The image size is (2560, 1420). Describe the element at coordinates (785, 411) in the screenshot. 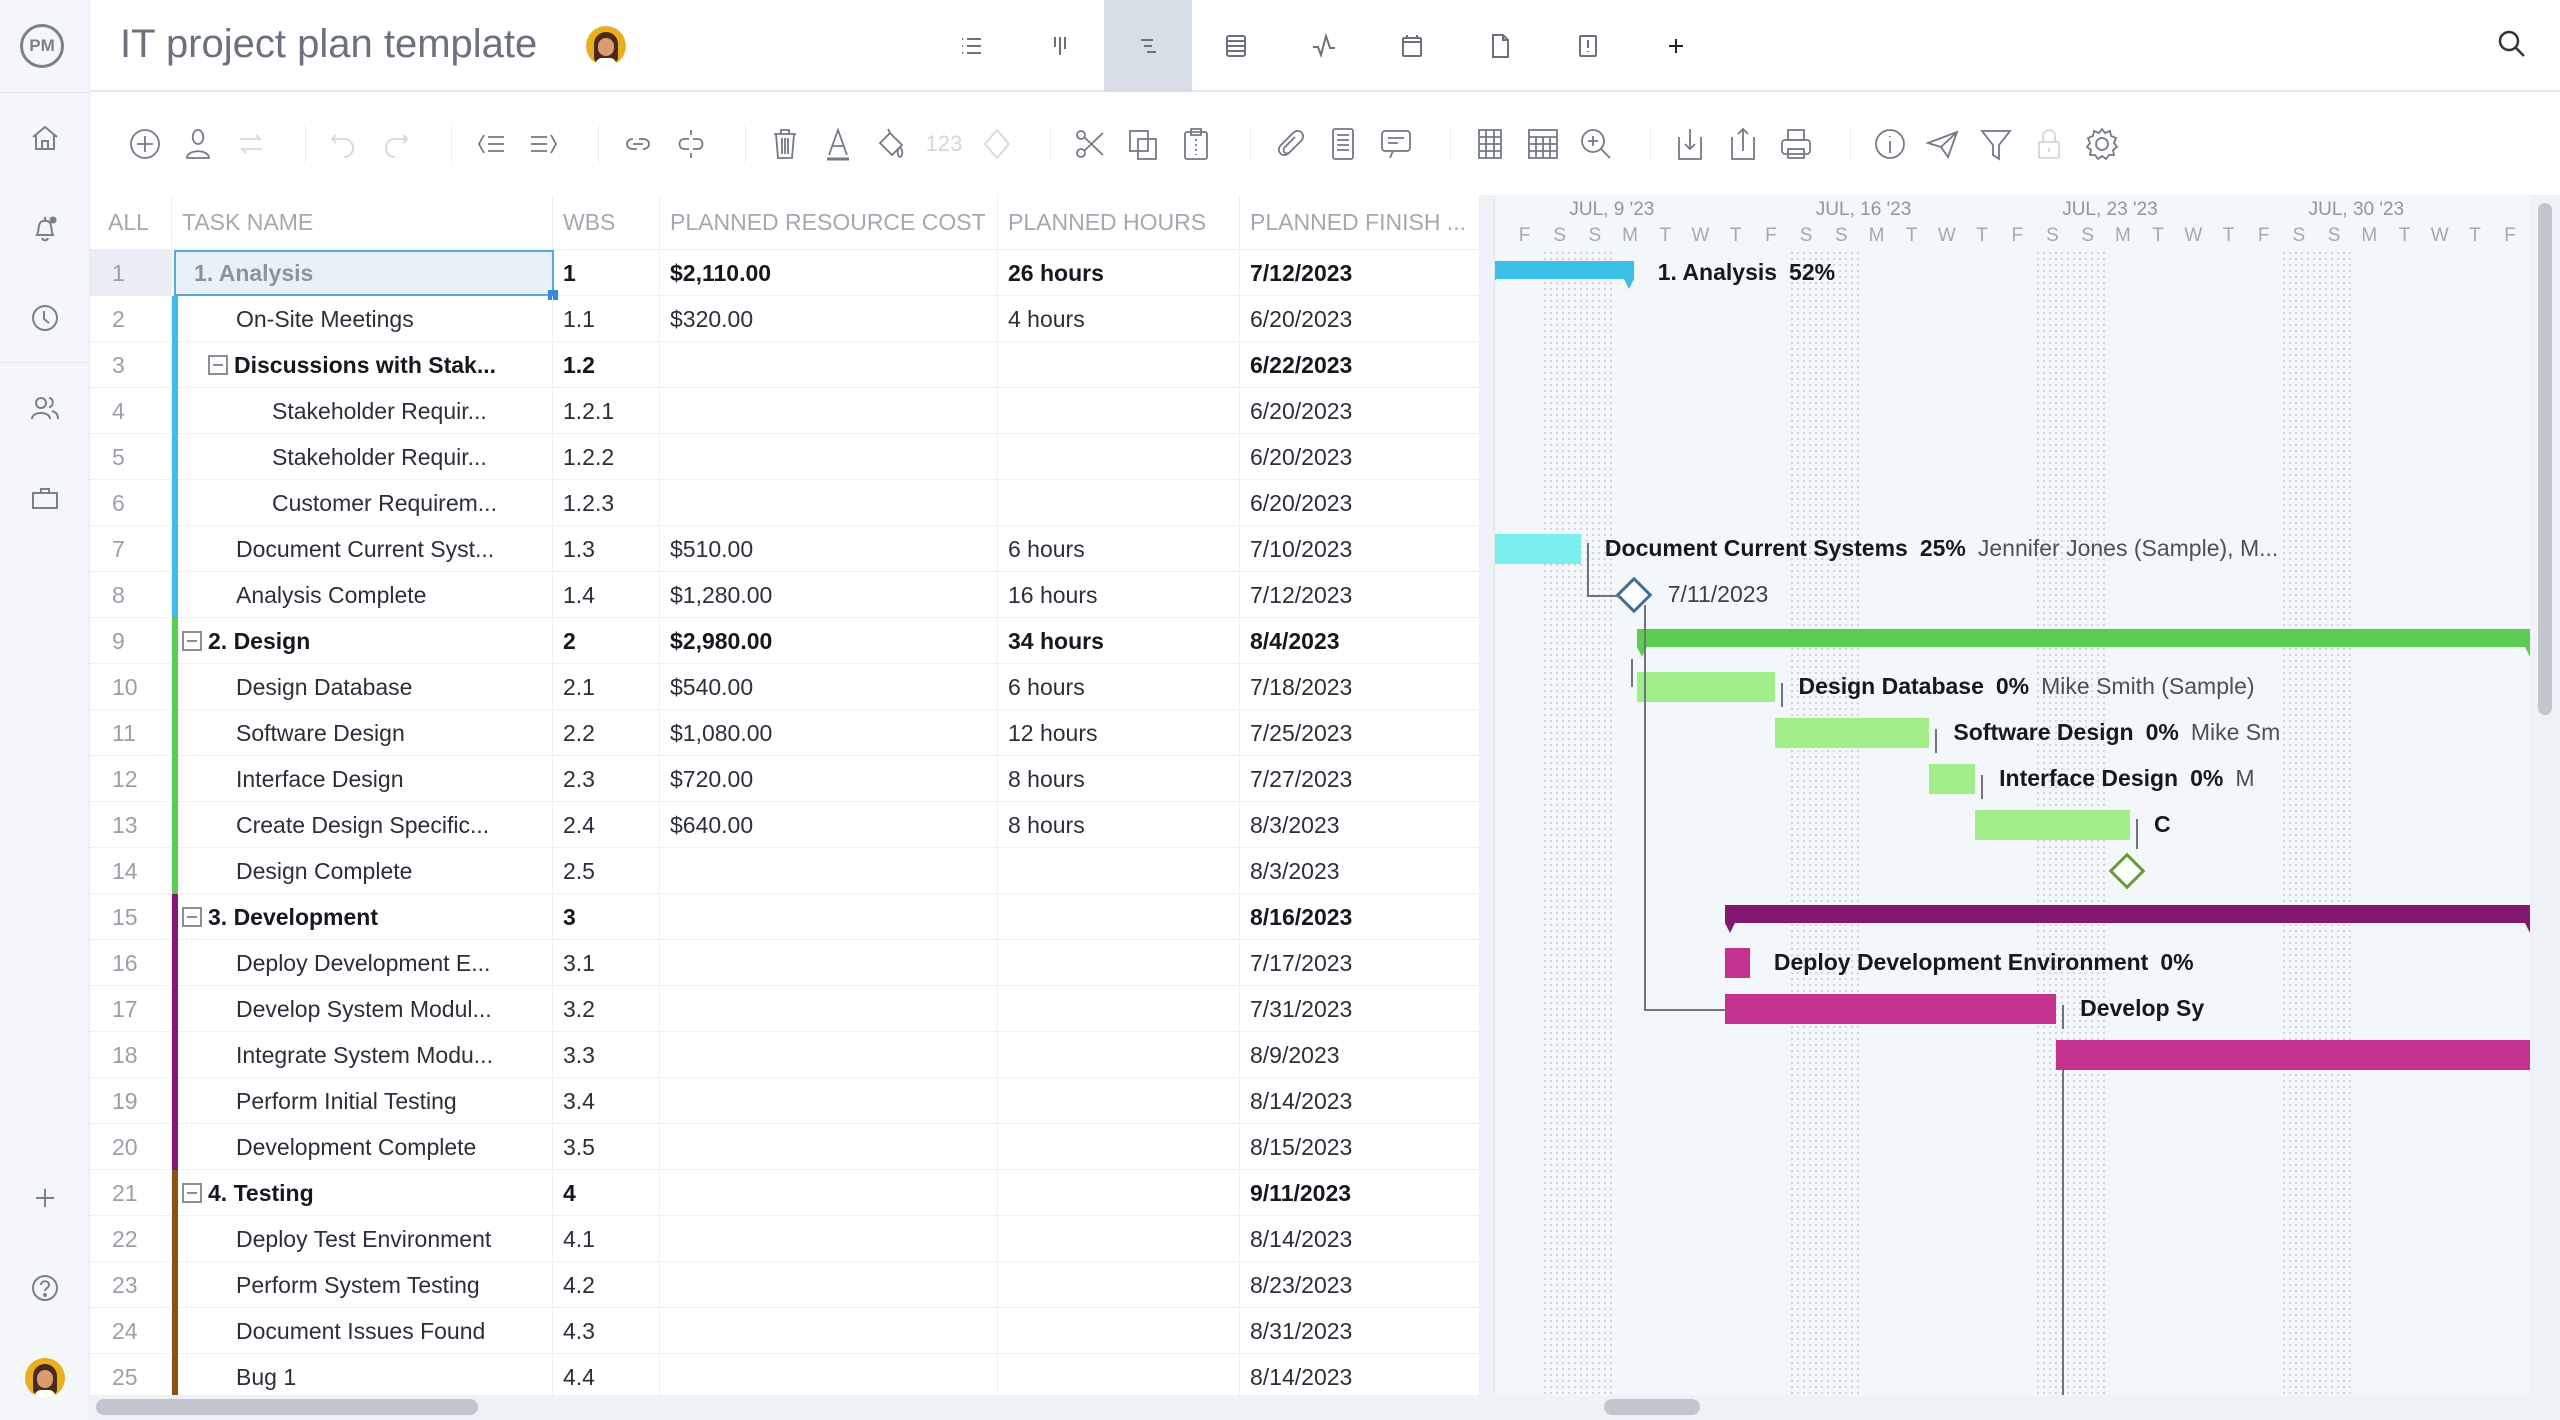

I see `table-row: 4 Stakeholder Requir... 1.2.1 6/20/2023` at that location.